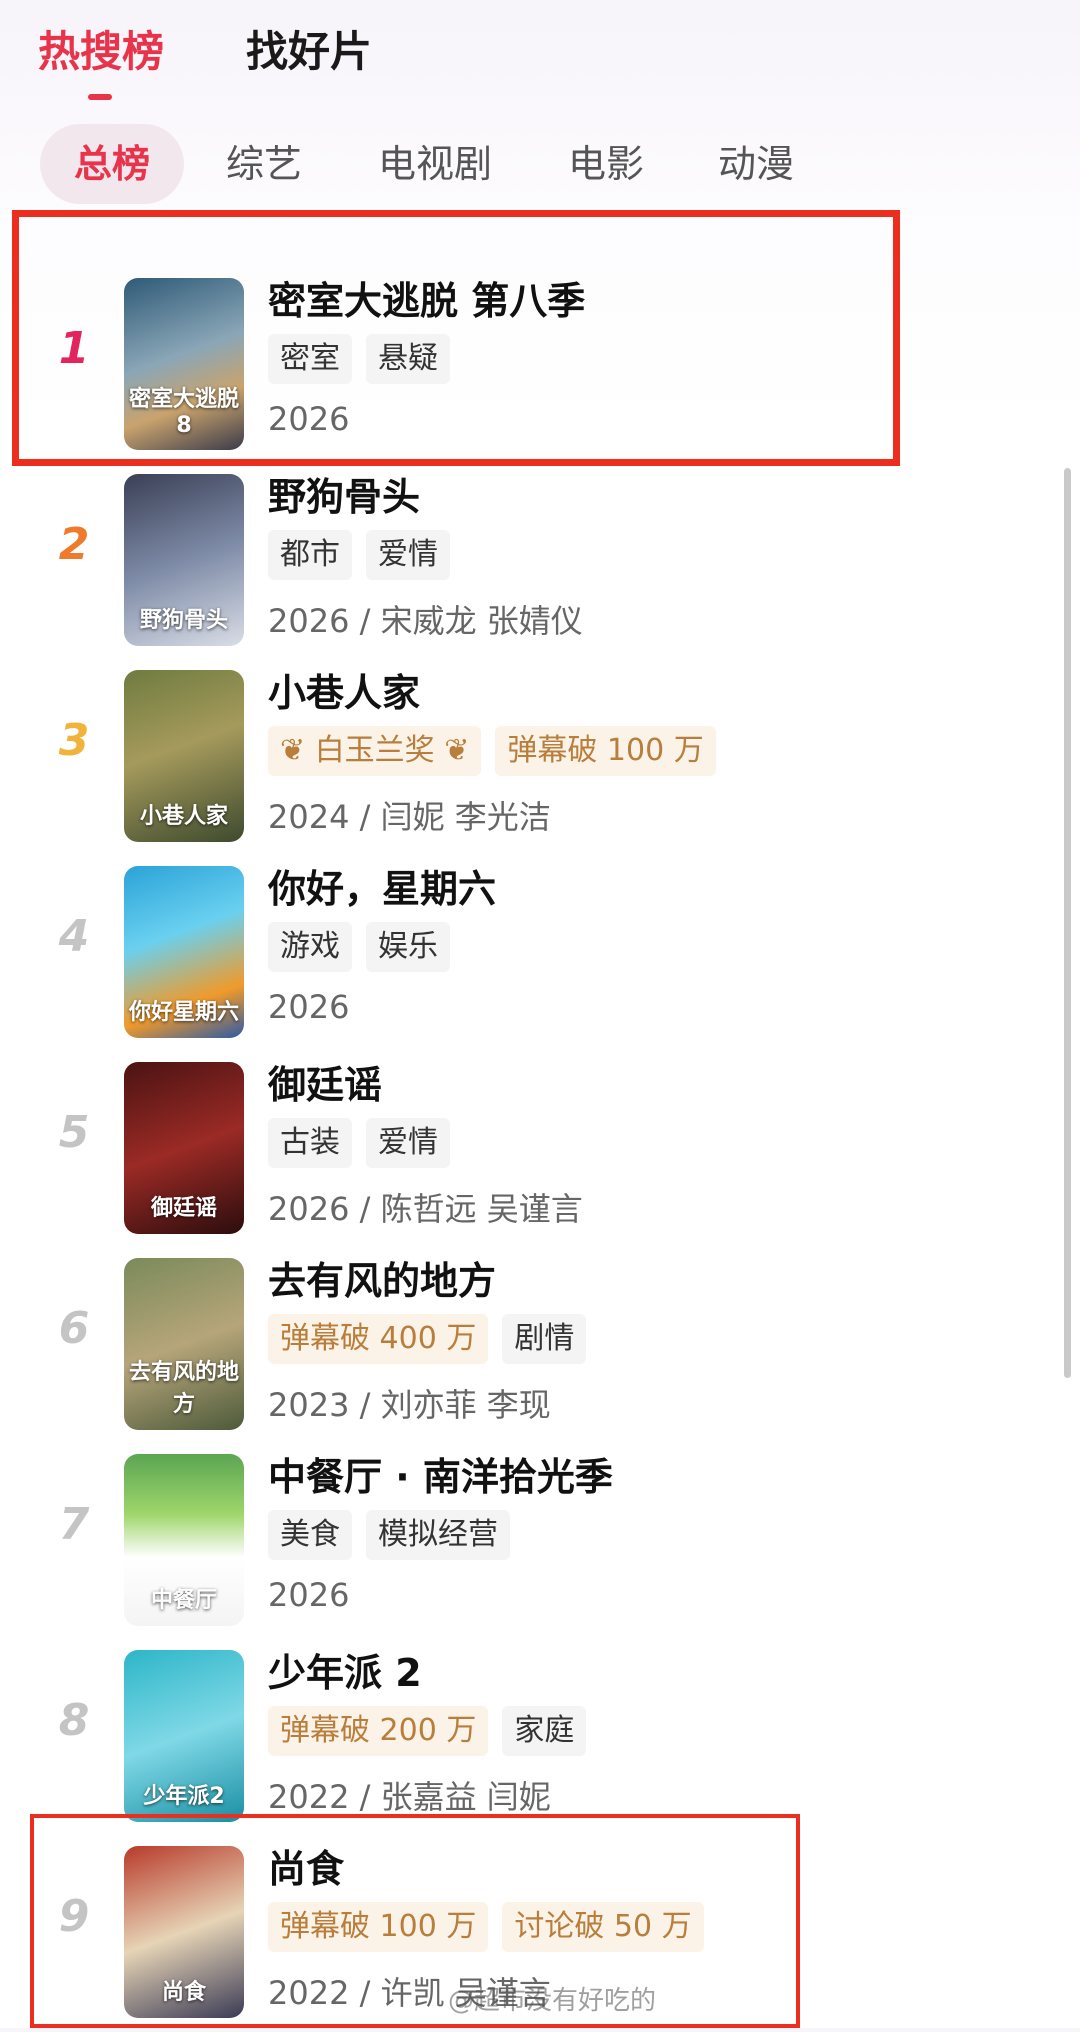  Describe the element at coordinates (184, 1148) in the screenshot. I see `poster-image: 御廷谣` at that location.